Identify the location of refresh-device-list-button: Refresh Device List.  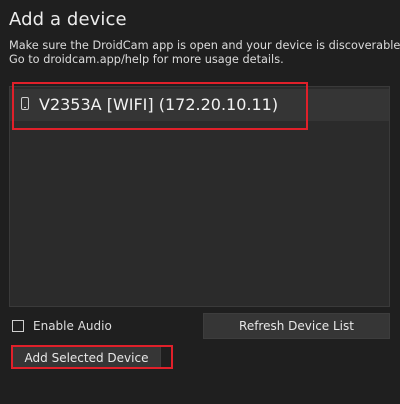
(296, 326).